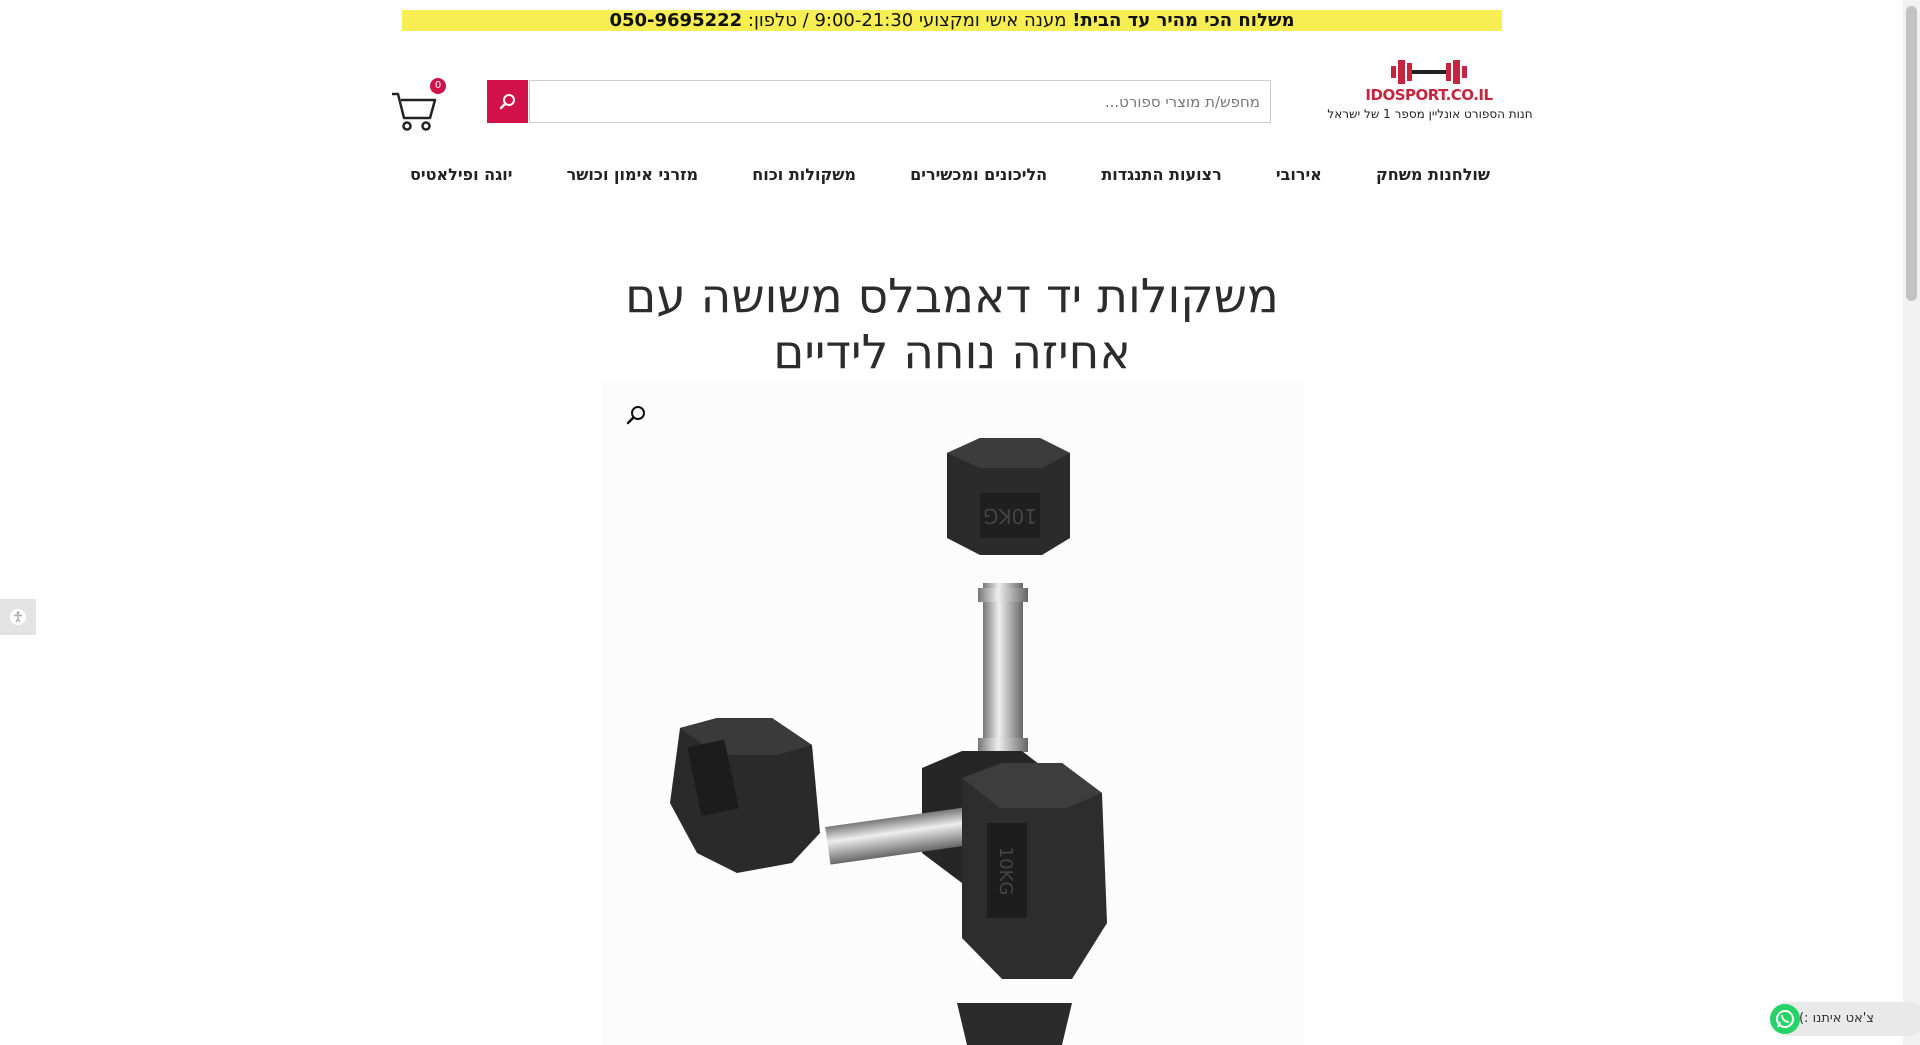  Describe the element at coordinates (438, 86) in the screenshot. I see `cart-count-badge: 0` at that location.